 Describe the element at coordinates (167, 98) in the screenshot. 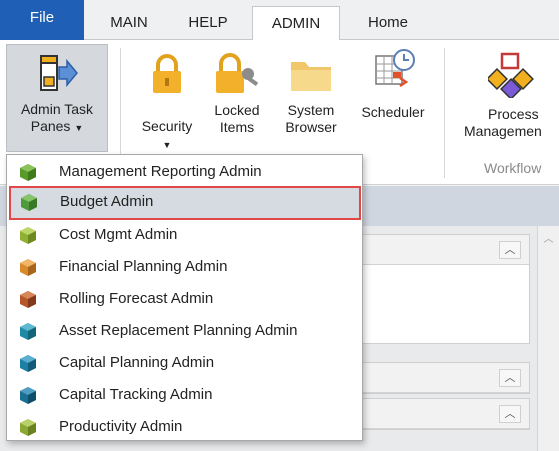

I see `security-button: Security ▼` at that location.